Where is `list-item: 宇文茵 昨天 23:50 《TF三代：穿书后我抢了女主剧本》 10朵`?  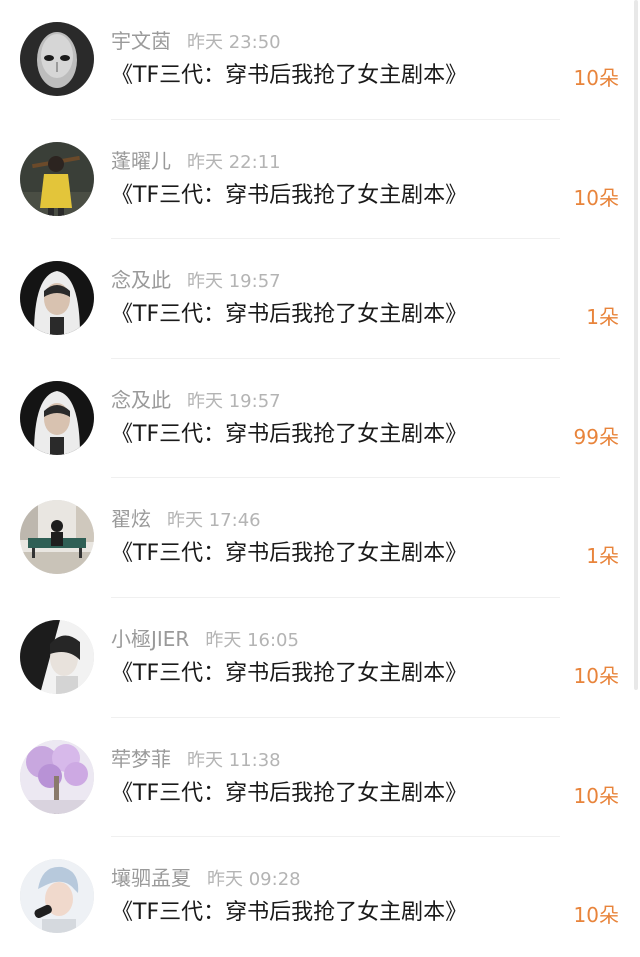
list-item: 宇文茵 昨天 23:50 《TF三代：穿书后我抢了女主剧本》 10朵 is located at coordinates (320, 60).